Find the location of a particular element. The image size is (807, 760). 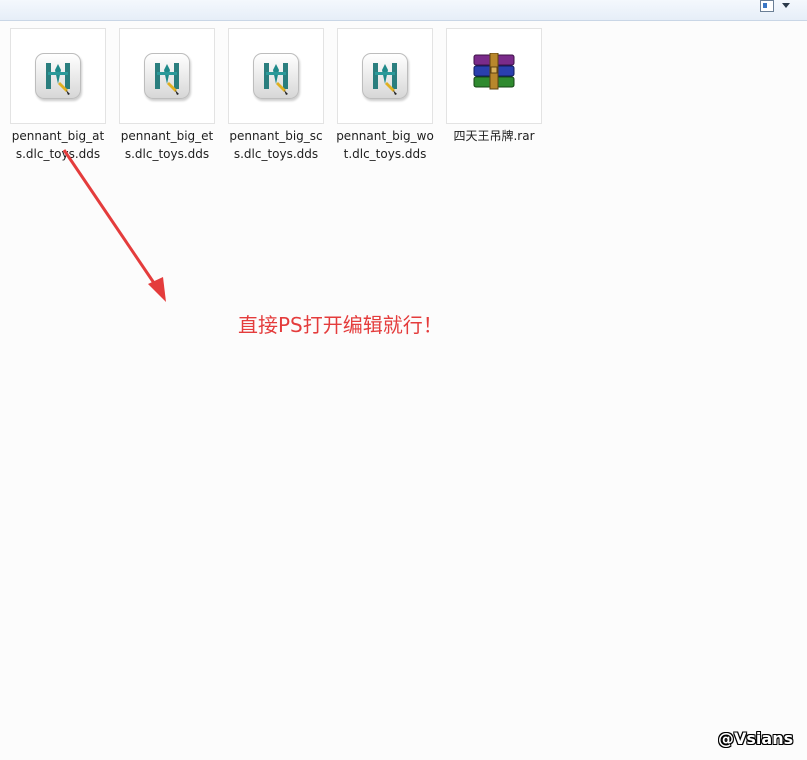

annotation-arrow is located at coordinates (114, 225).